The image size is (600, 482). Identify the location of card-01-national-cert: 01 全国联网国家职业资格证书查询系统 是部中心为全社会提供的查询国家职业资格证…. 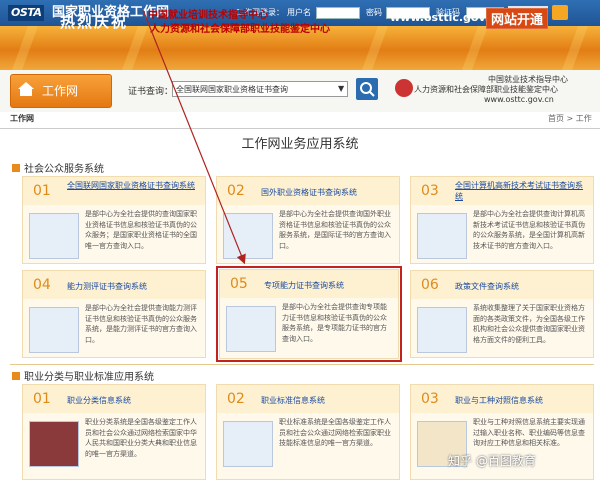
(114, 220).